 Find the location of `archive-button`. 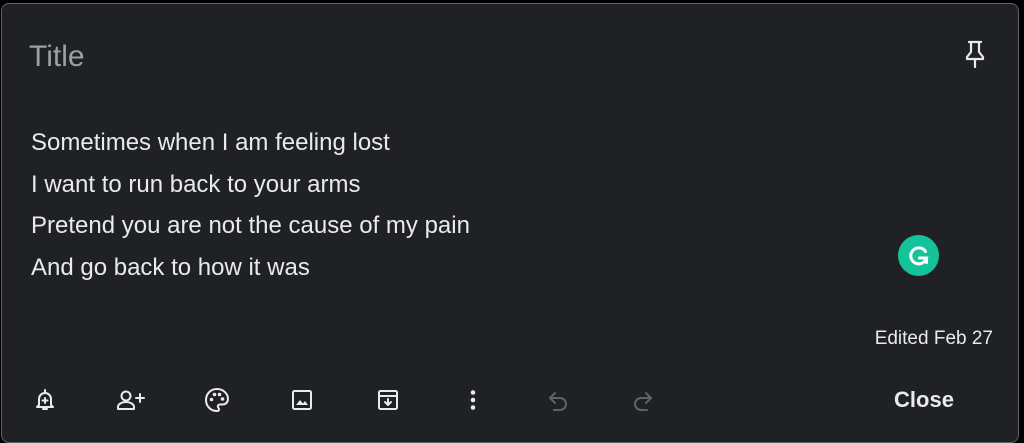

archive-button is located at coordinates (388, 400).